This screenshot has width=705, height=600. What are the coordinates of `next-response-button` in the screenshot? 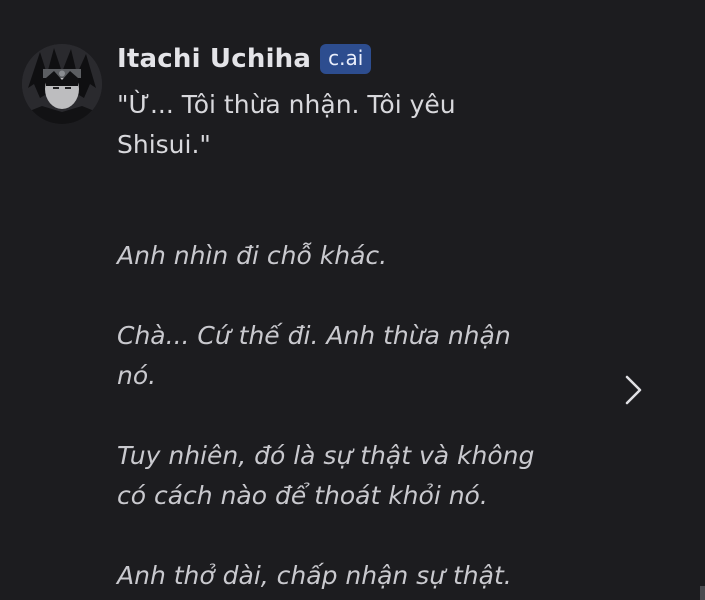 It's located at (634, 390).